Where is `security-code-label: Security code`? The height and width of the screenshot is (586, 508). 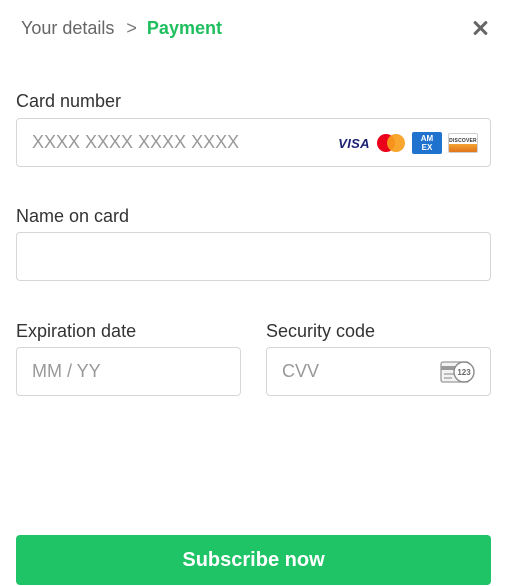
security-code-label: Security code is located at coordinates (321, 331).